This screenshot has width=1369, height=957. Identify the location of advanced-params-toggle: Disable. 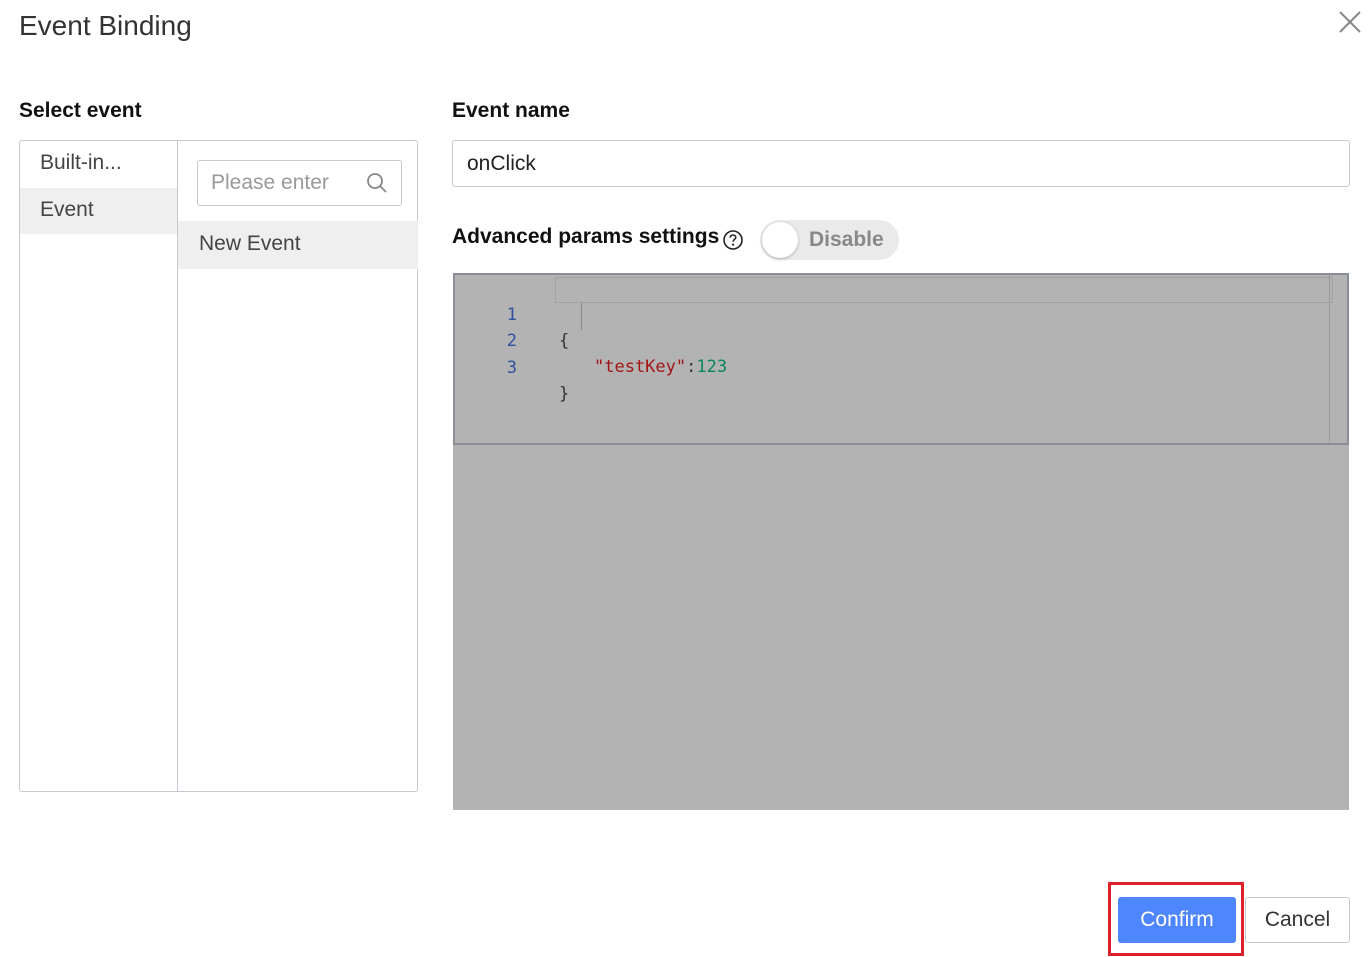
(829, 240).